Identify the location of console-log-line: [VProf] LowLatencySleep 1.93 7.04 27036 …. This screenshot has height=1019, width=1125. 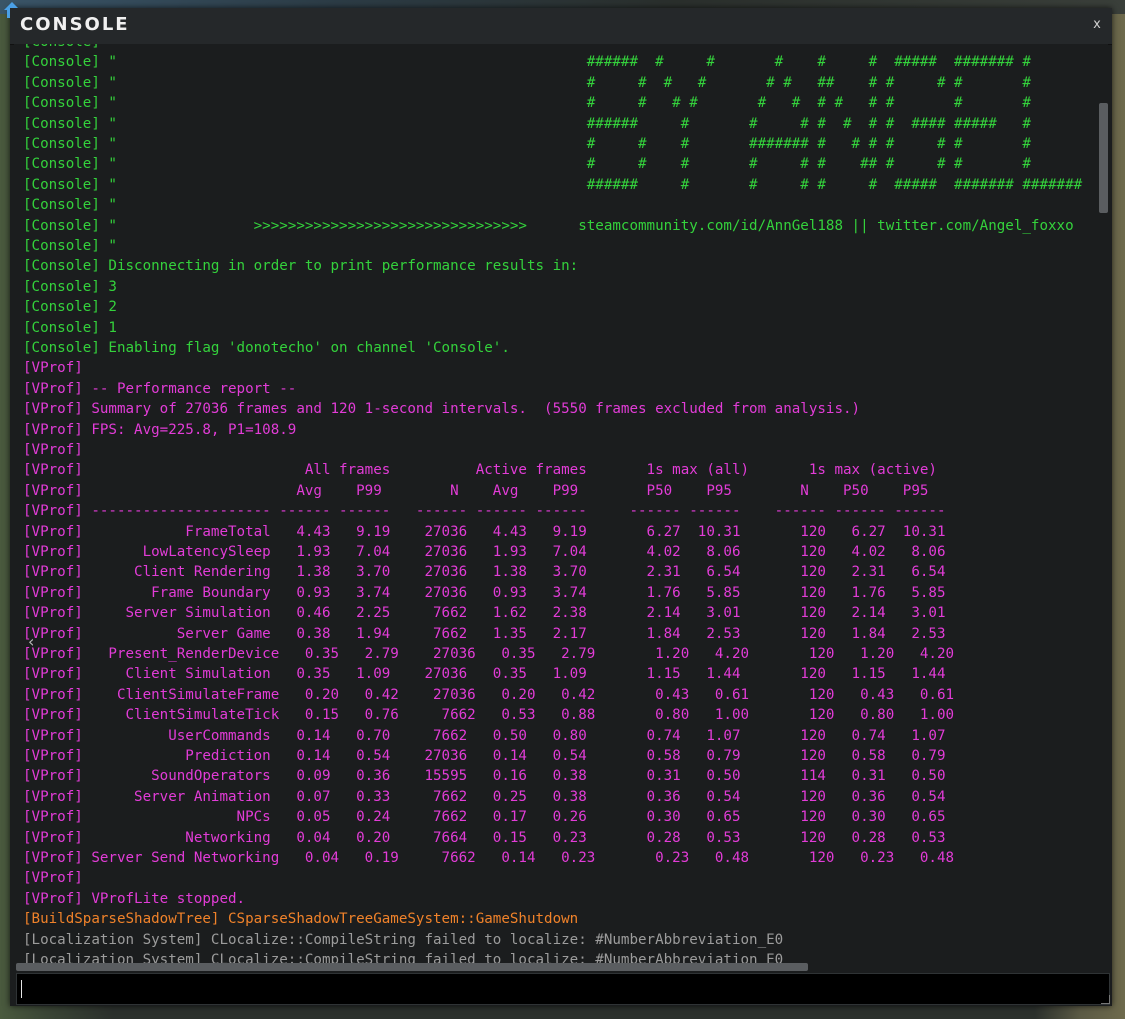
(484, 552).